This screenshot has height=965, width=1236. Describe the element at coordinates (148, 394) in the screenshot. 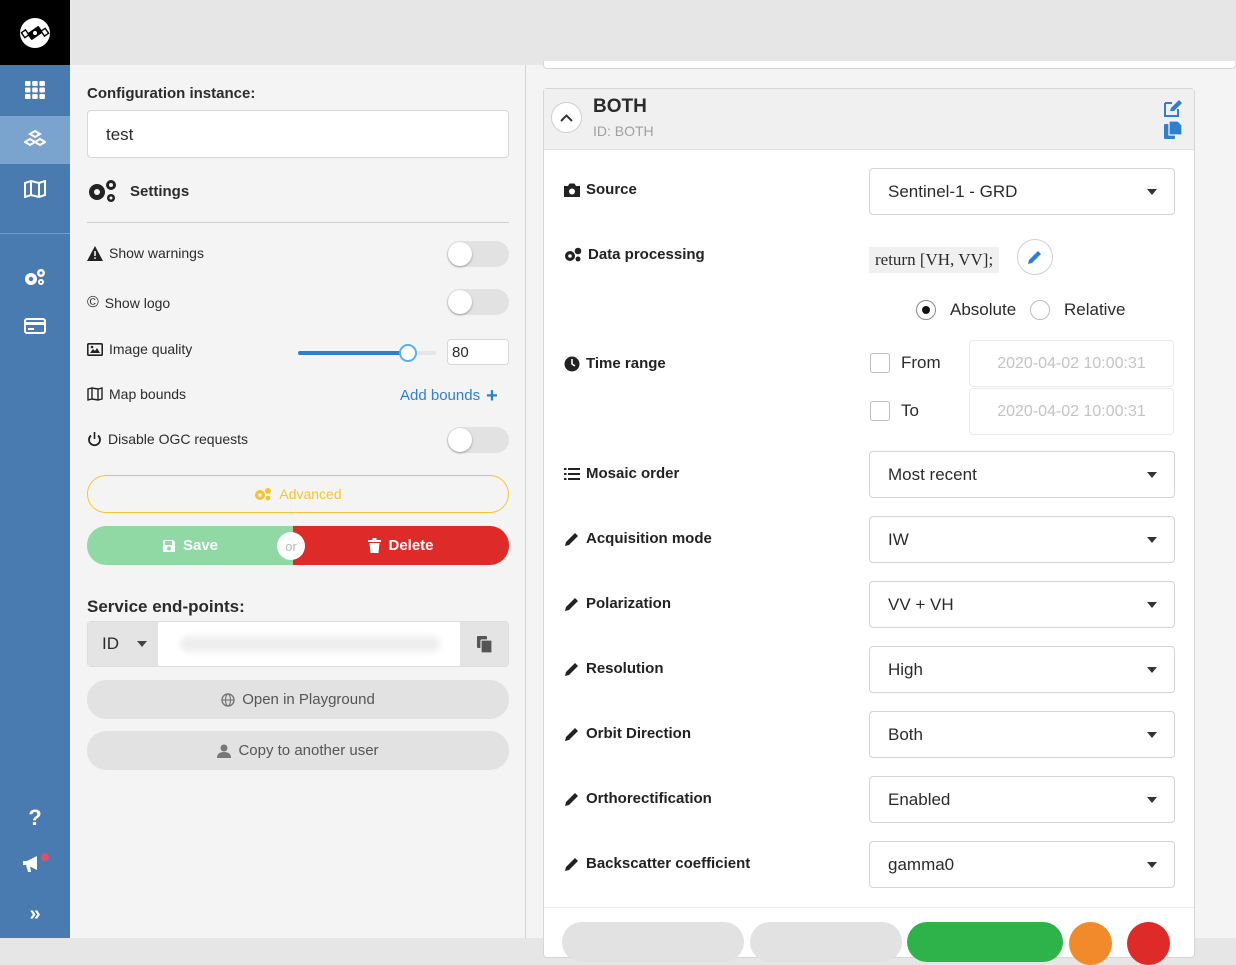

I see `map-bounds-label: Map bounds` at that location.